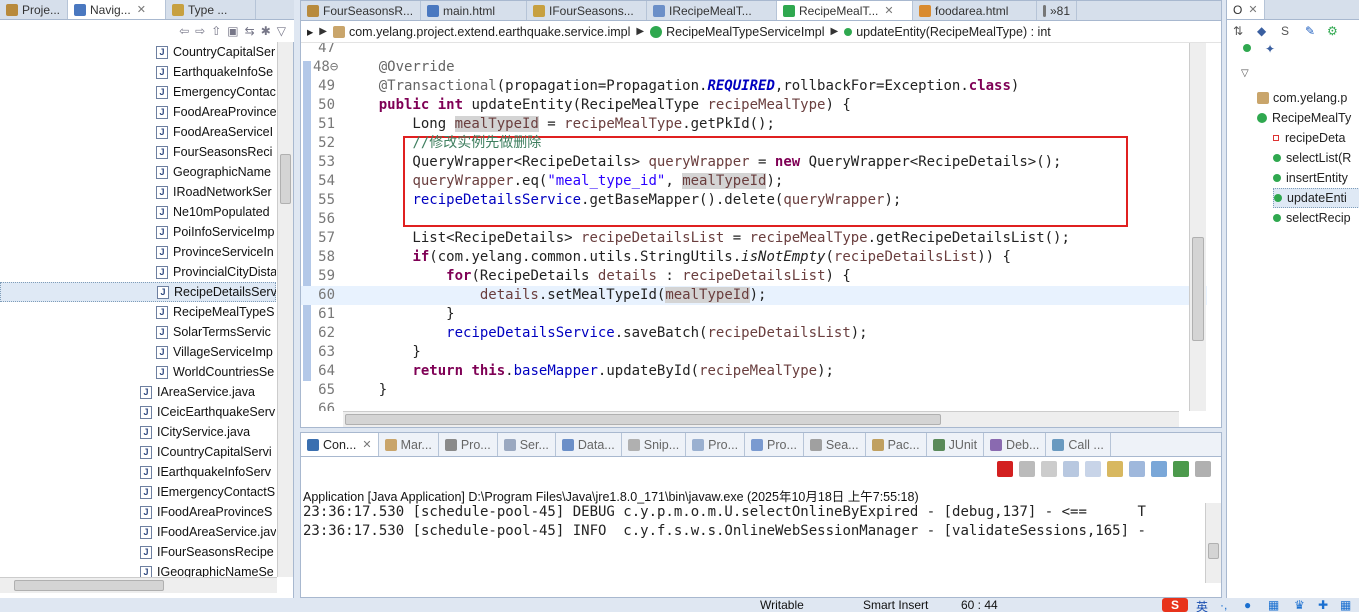 This screenshot has height=612, width=1359. I want to click on tree-item: J ICountryCapitalServi, so click(138, 452).